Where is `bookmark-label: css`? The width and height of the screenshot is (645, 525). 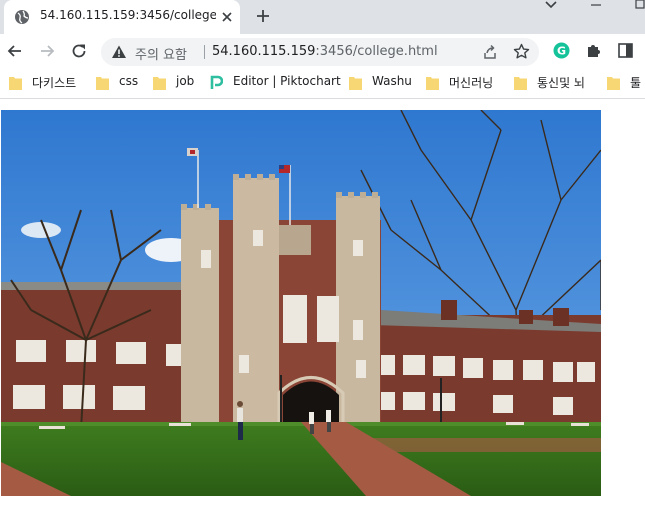
bookmark-label: css is located at coordinates (129, 81).